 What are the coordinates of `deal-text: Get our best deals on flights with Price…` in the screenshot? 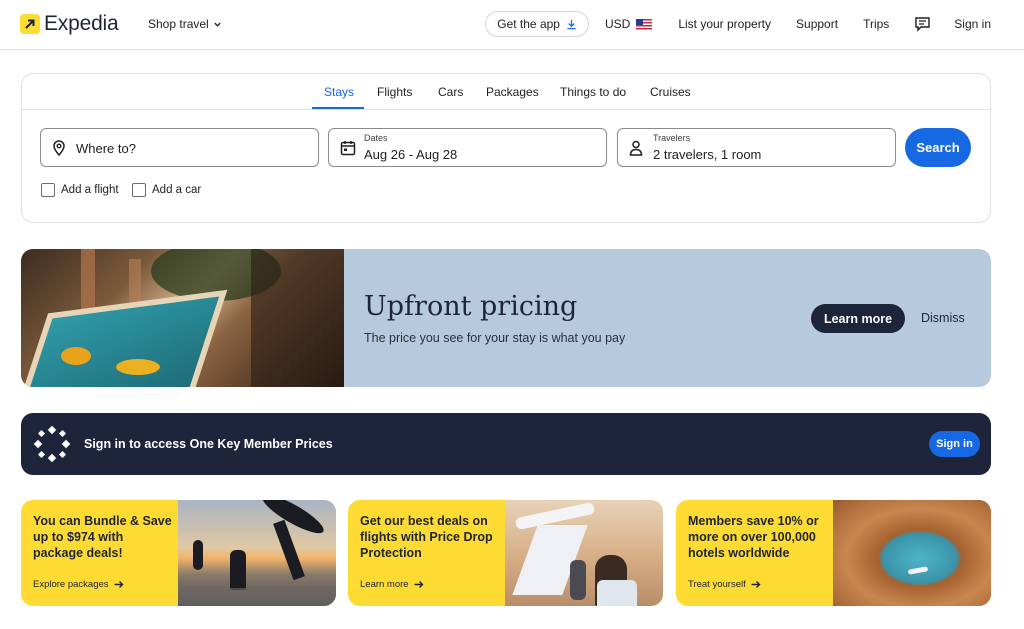 It's located at (426, 537).